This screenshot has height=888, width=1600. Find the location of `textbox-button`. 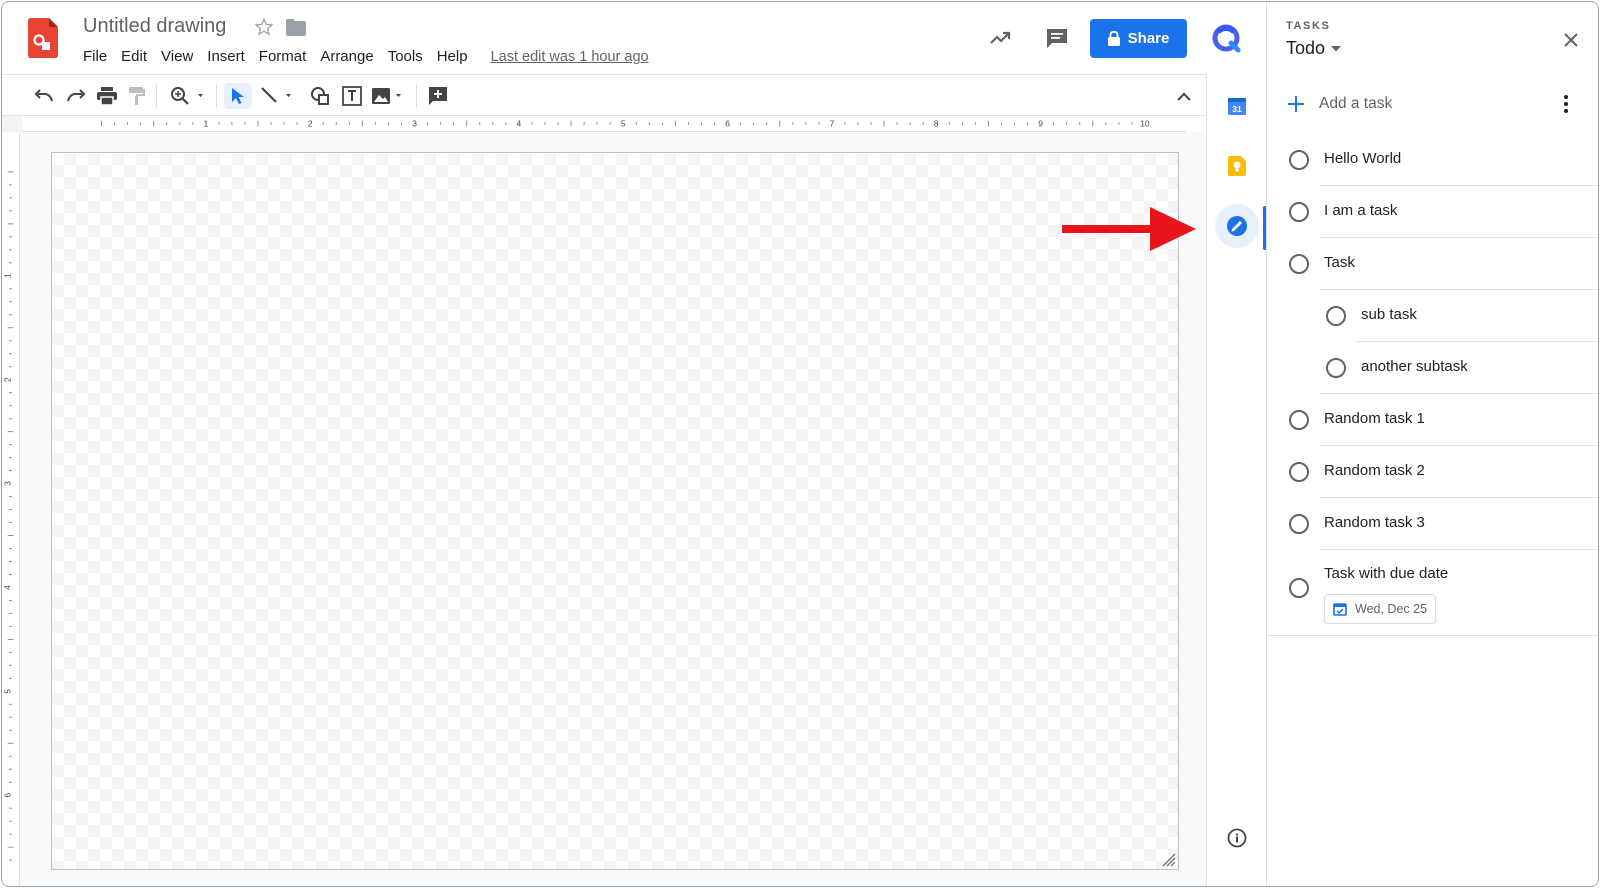

textbox-button is located at coordinates (352, 96).